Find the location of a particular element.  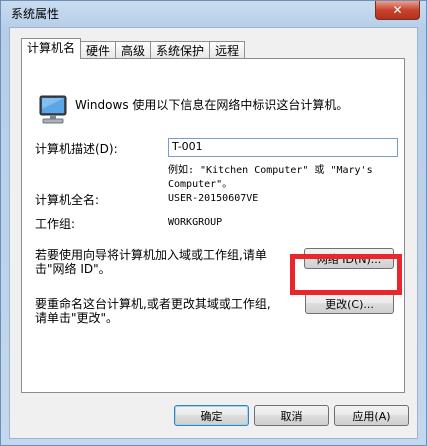

close-icon: ✕ is located at coordinates (397, 10).